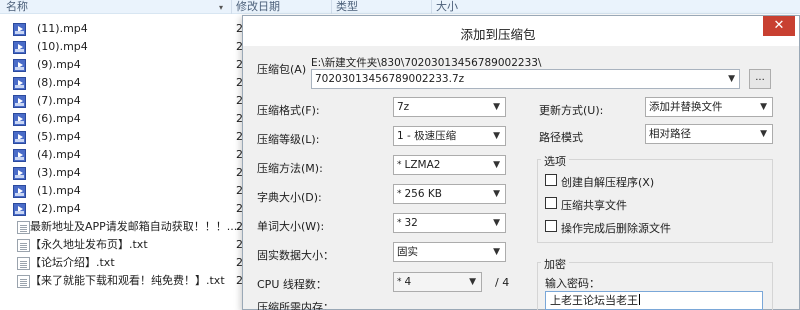 Image resolution: width=800 pixels, height=310 pixels. I want to click on file-name: 【来了就能下载和观看！纯免费！】.txt, so click(127, 280).